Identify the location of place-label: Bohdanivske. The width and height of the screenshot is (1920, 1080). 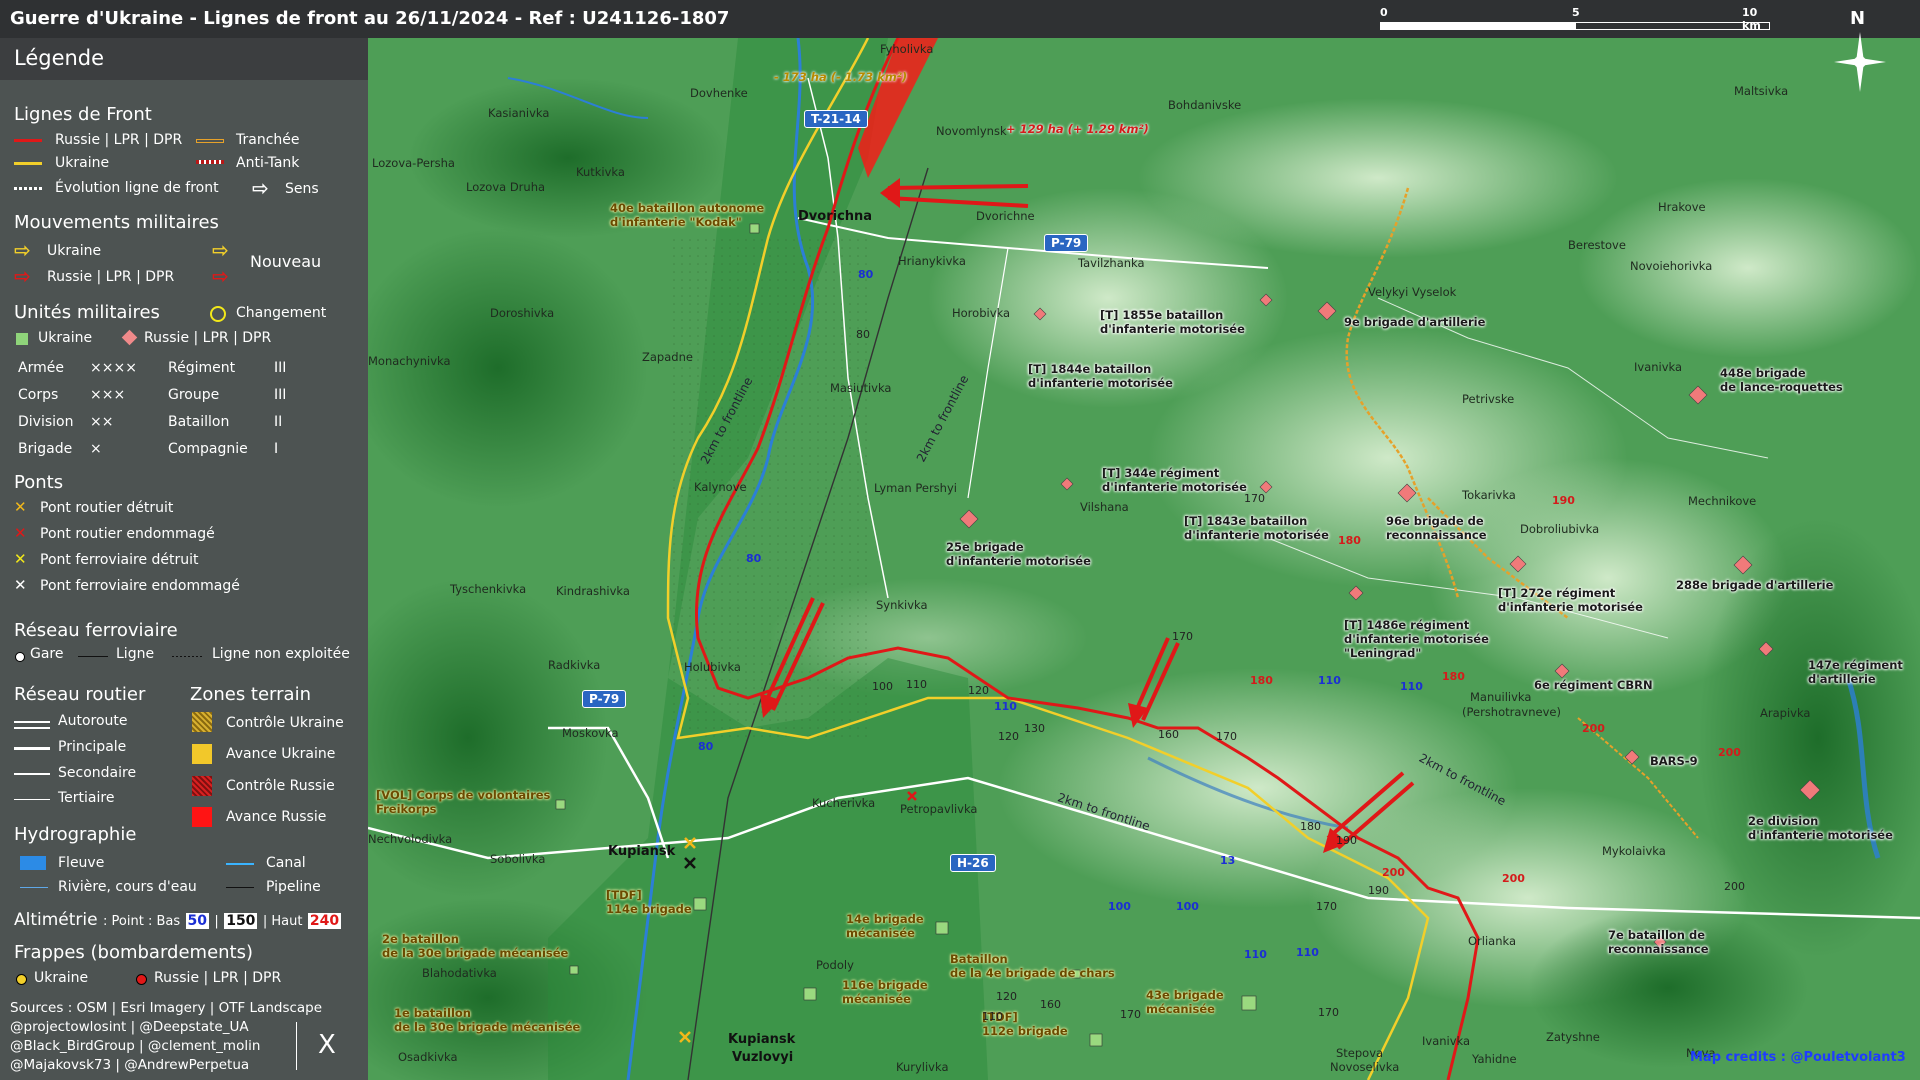
(1205, 105).